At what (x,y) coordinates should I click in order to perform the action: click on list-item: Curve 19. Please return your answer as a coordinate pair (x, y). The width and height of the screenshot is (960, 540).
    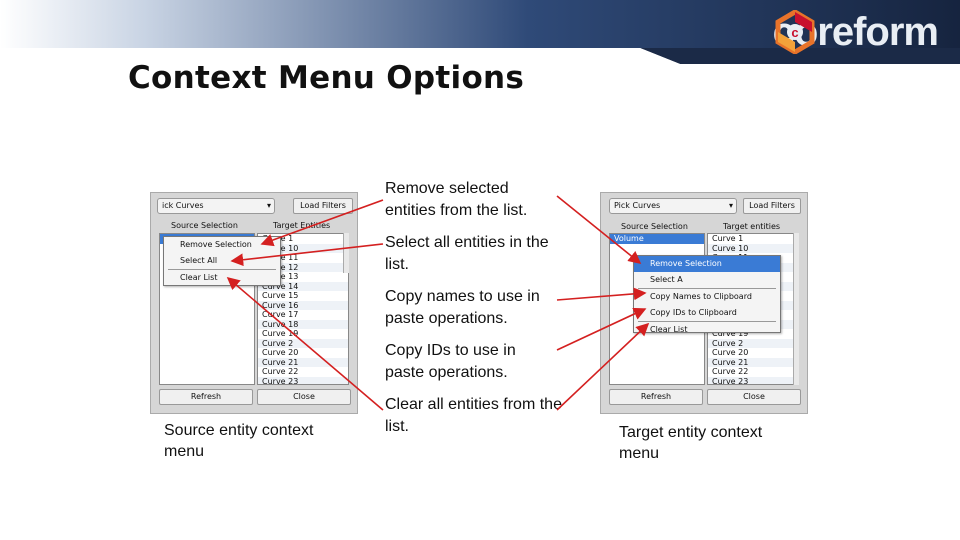
    Looking at the image, I should click on (303, 334).